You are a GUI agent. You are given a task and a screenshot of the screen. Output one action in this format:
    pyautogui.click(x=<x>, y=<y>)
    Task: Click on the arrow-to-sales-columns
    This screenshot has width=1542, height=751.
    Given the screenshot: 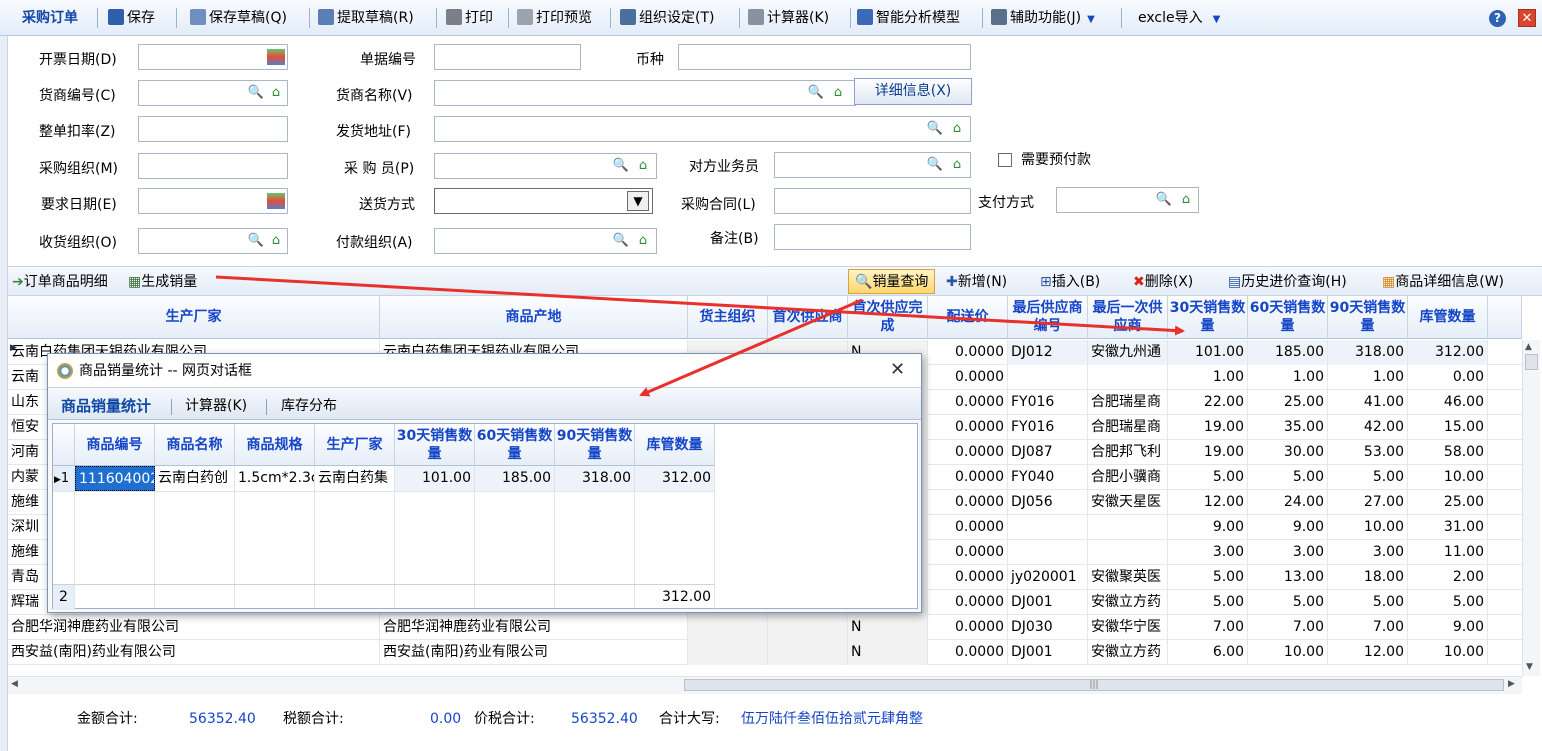 What is the action you would take?
    pyautogui.click(x=700, y=305)
    